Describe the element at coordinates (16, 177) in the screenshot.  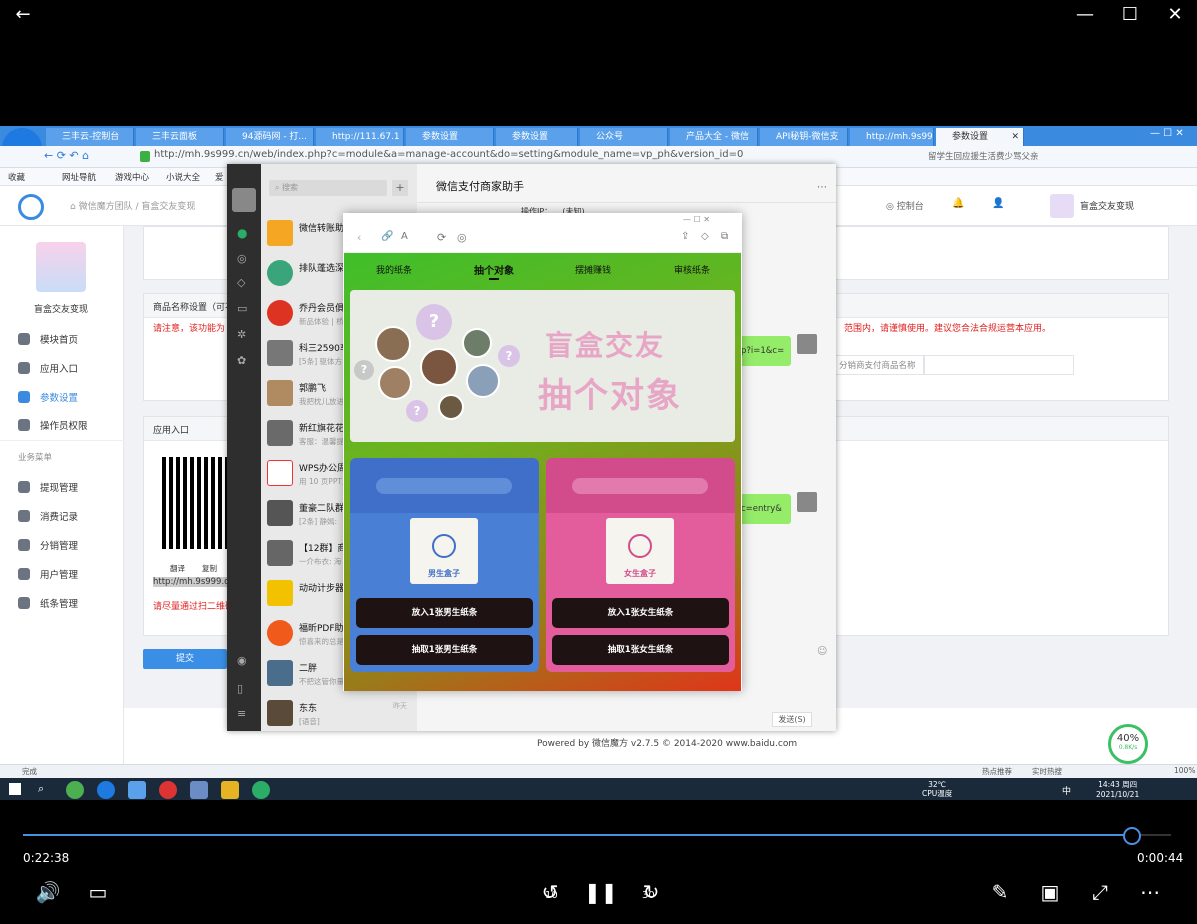
I see `bookmark-item: 收藏` at that location.